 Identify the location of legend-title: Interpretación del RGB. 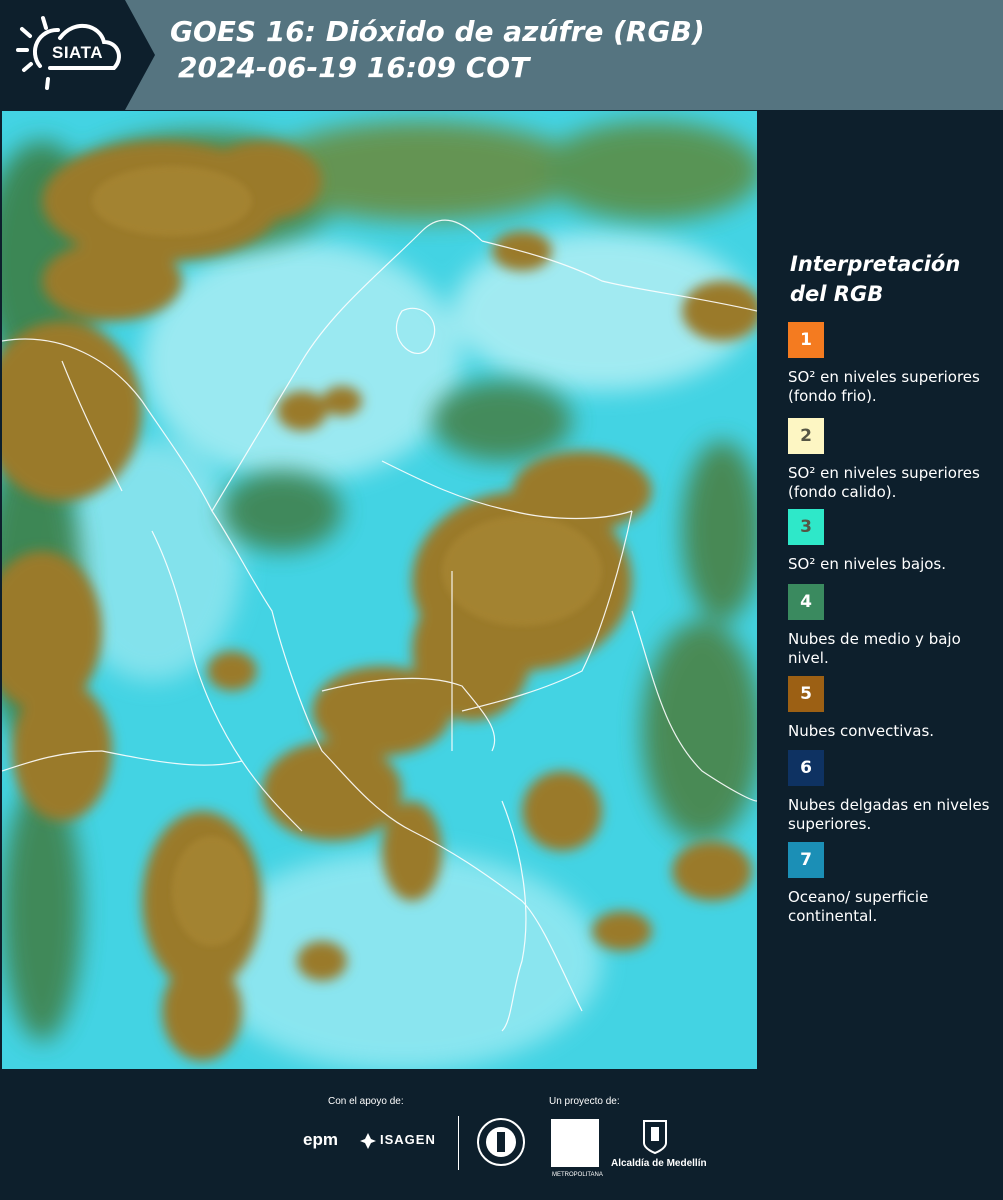
(875, 279).